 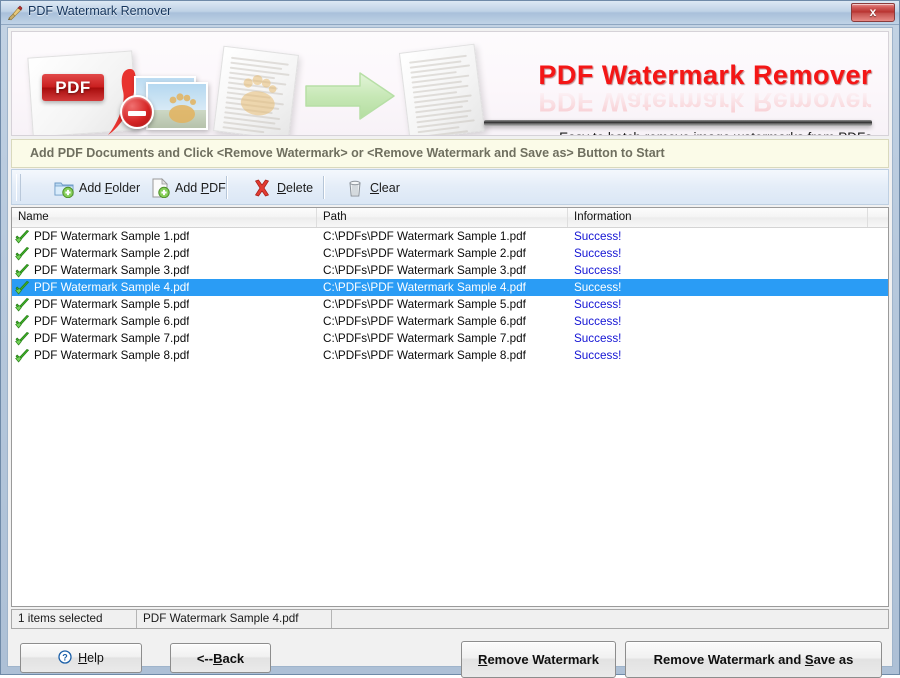 I want to click on remove-watermark-save-as-label: Remove Watermark and Save as, so click(x=753, y=659).